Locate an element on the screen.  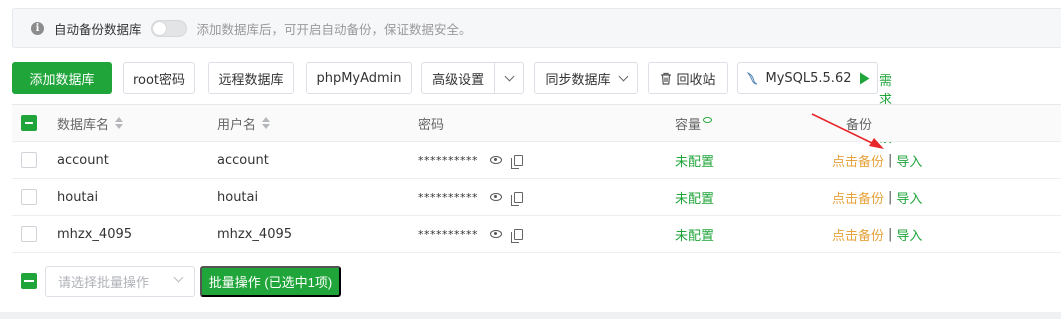
sync-database-dropdown: 同步数据库 is located at coordinates (586, 78).